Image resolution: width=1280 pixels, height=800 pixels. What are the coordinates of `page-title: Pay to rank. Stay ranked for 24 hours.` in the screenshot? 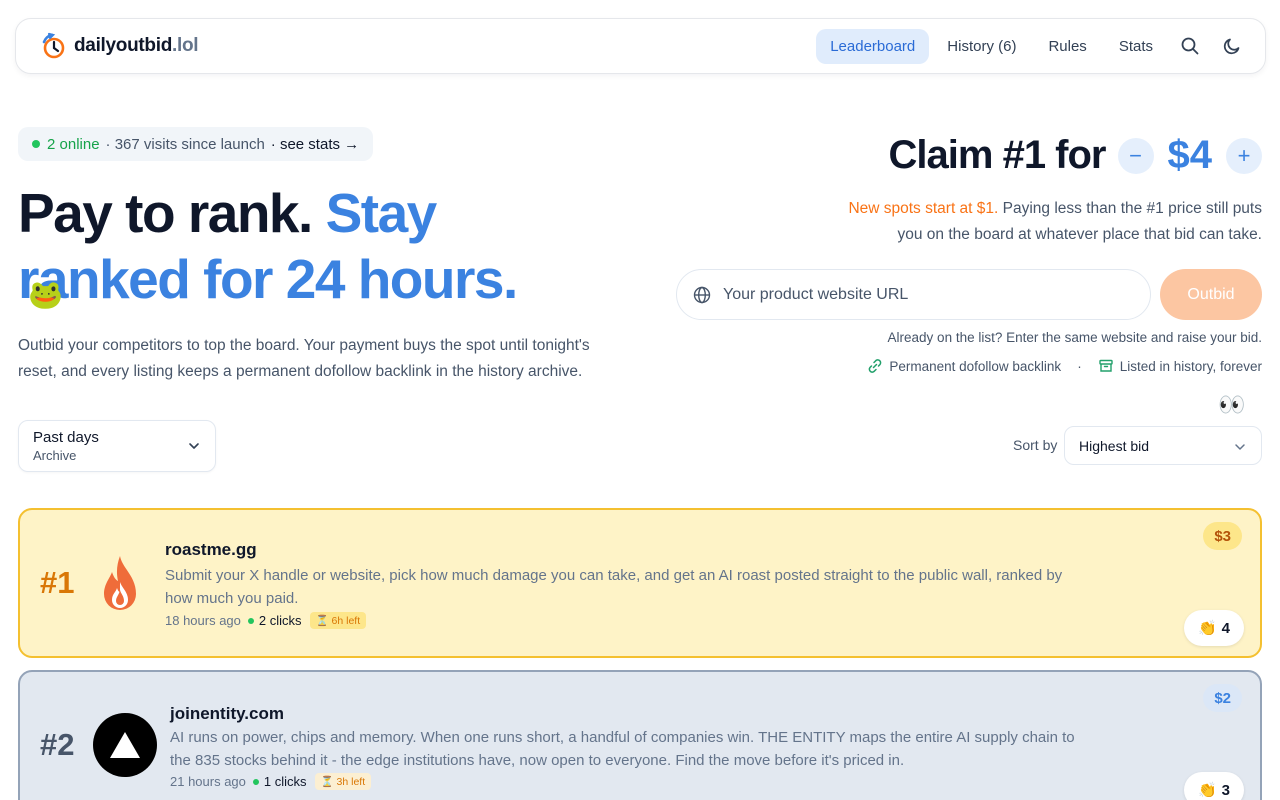 It's located at (268, 246).